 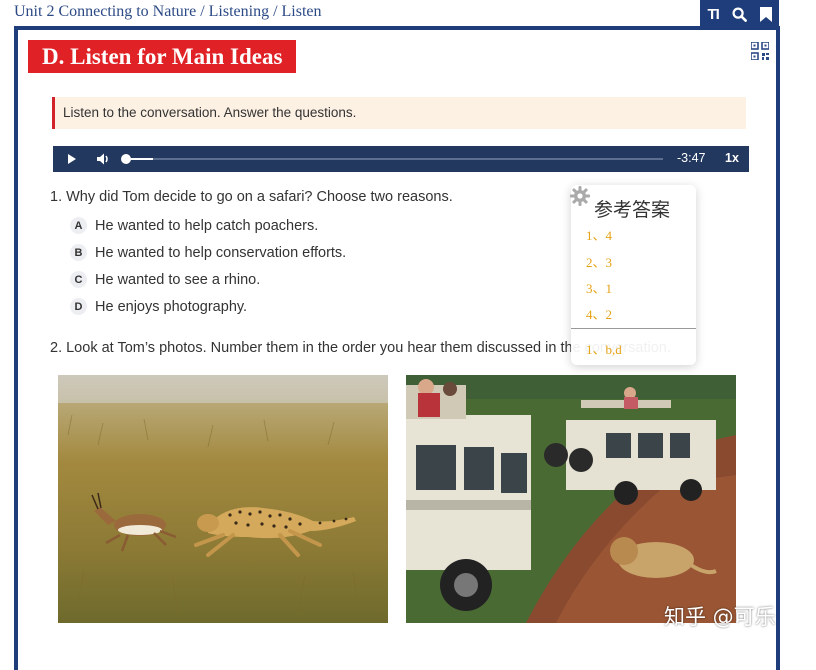 I want to click on answer-item: 3、1, so click(x=599, y=288).